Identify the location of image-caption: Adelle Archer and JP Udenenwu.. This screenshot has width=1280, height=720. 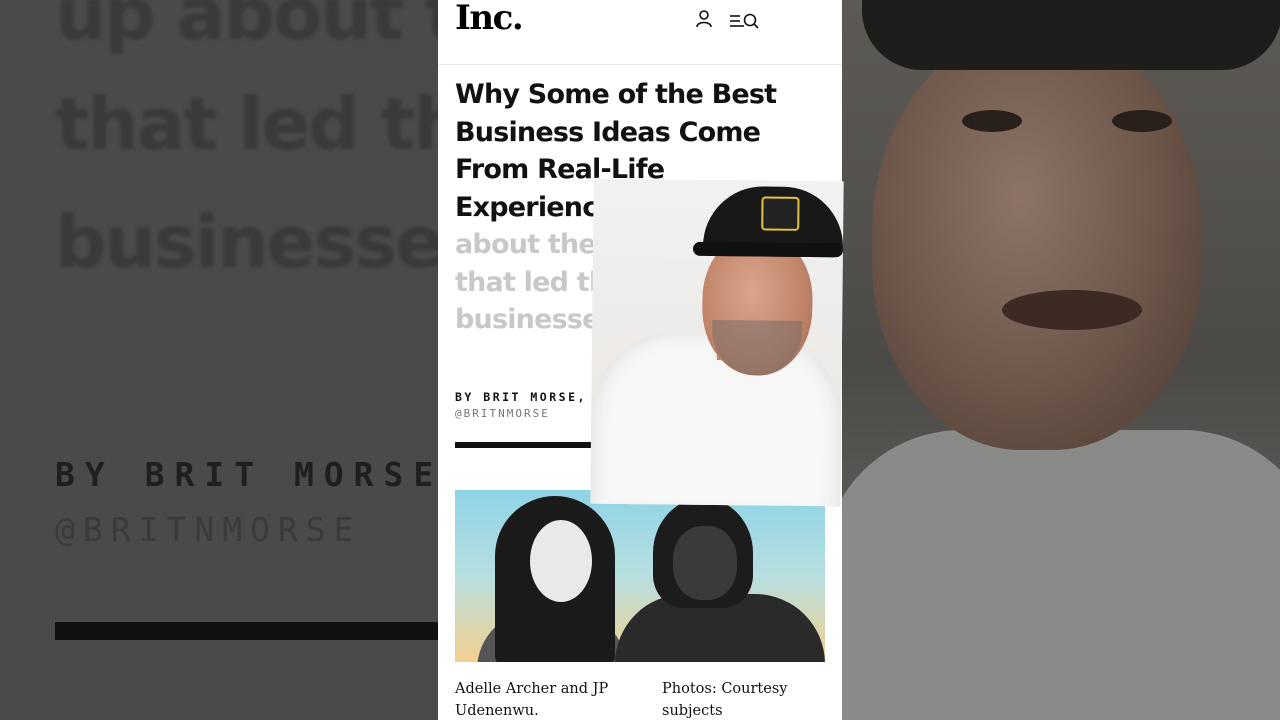
(532, 700).